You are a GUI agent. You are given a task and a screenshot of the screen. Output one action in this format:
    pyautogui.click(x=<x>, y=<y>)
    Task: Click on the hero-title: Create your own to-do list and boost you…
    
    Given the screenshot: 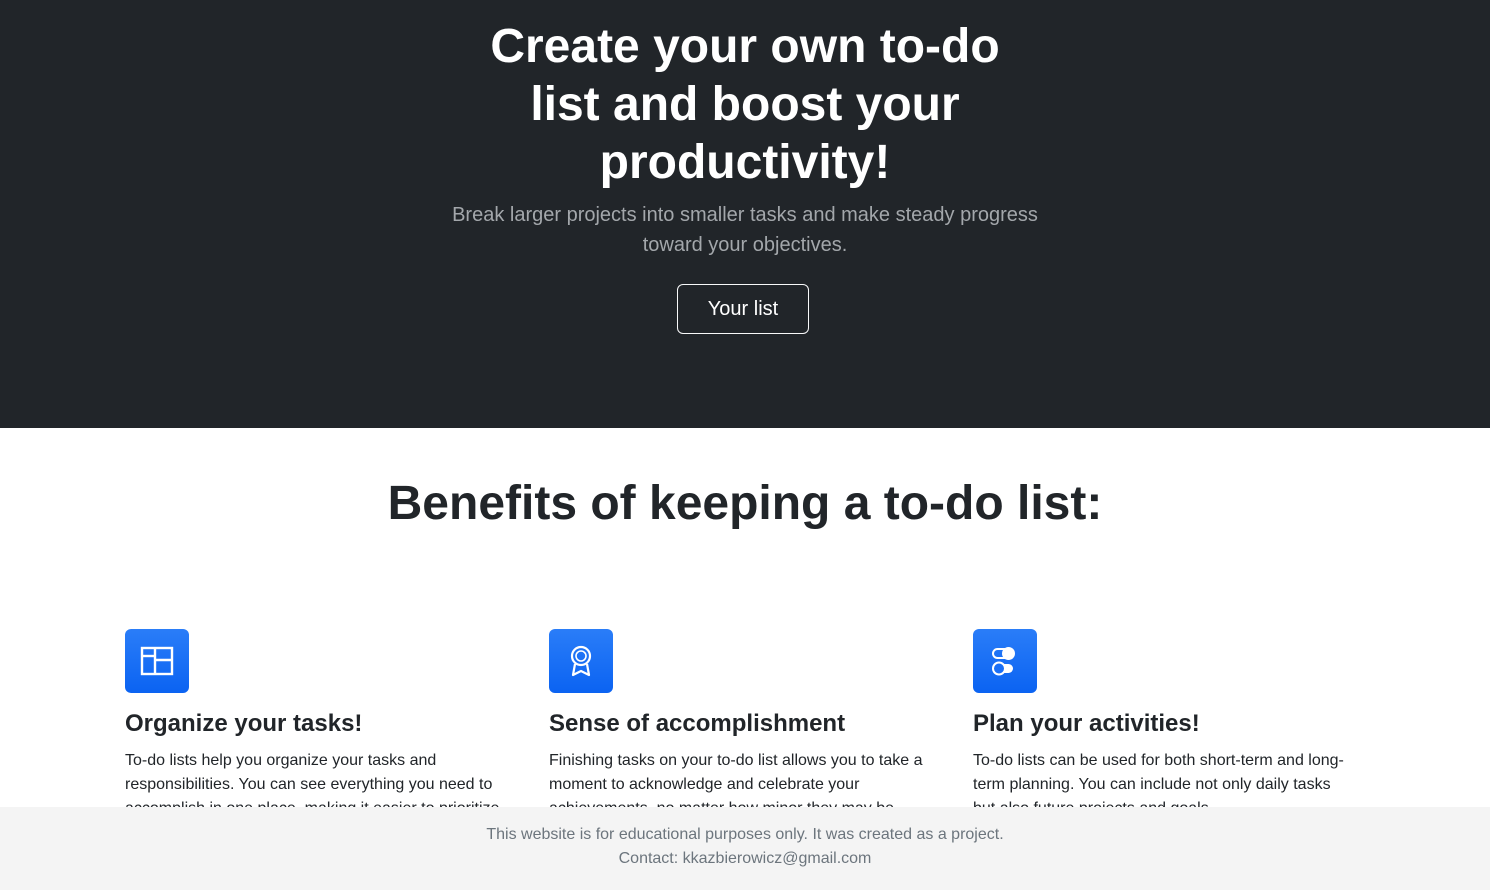 What is the action you would take?
    pyautogui.click(x=745, y=104)
    